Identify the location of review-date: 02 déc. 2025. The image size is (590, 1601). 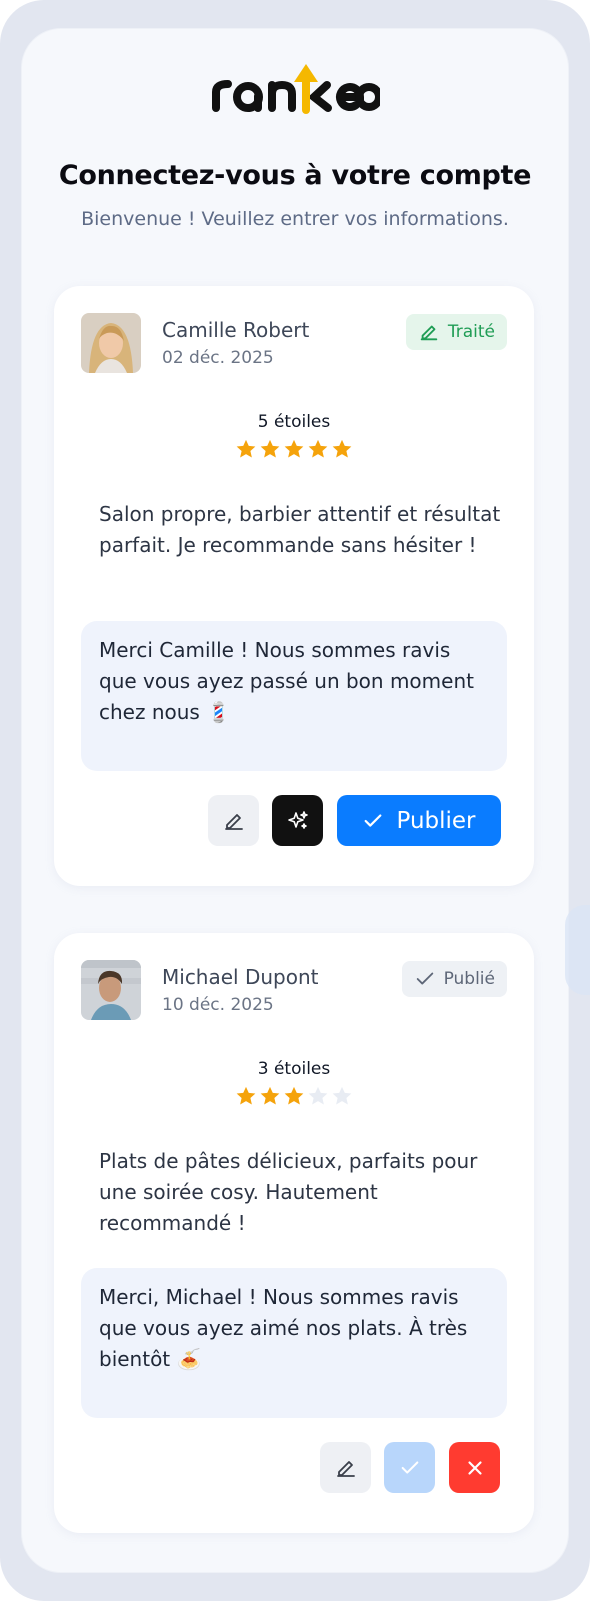
(218, 358).